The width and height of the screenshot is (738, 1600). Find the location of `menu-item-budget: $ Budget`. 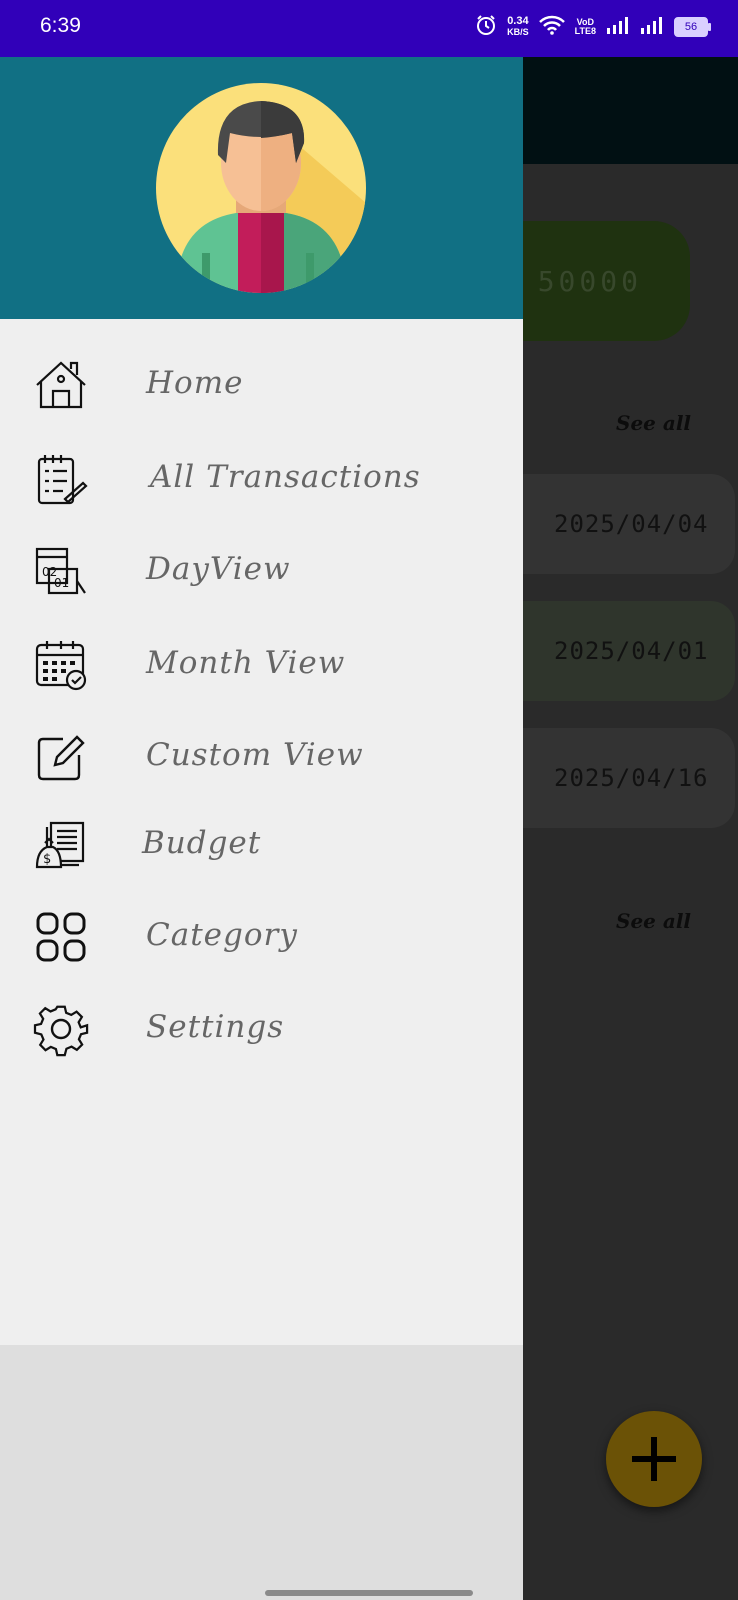

menu-item-budget: $ Budget is located at coordinates (261, 845).